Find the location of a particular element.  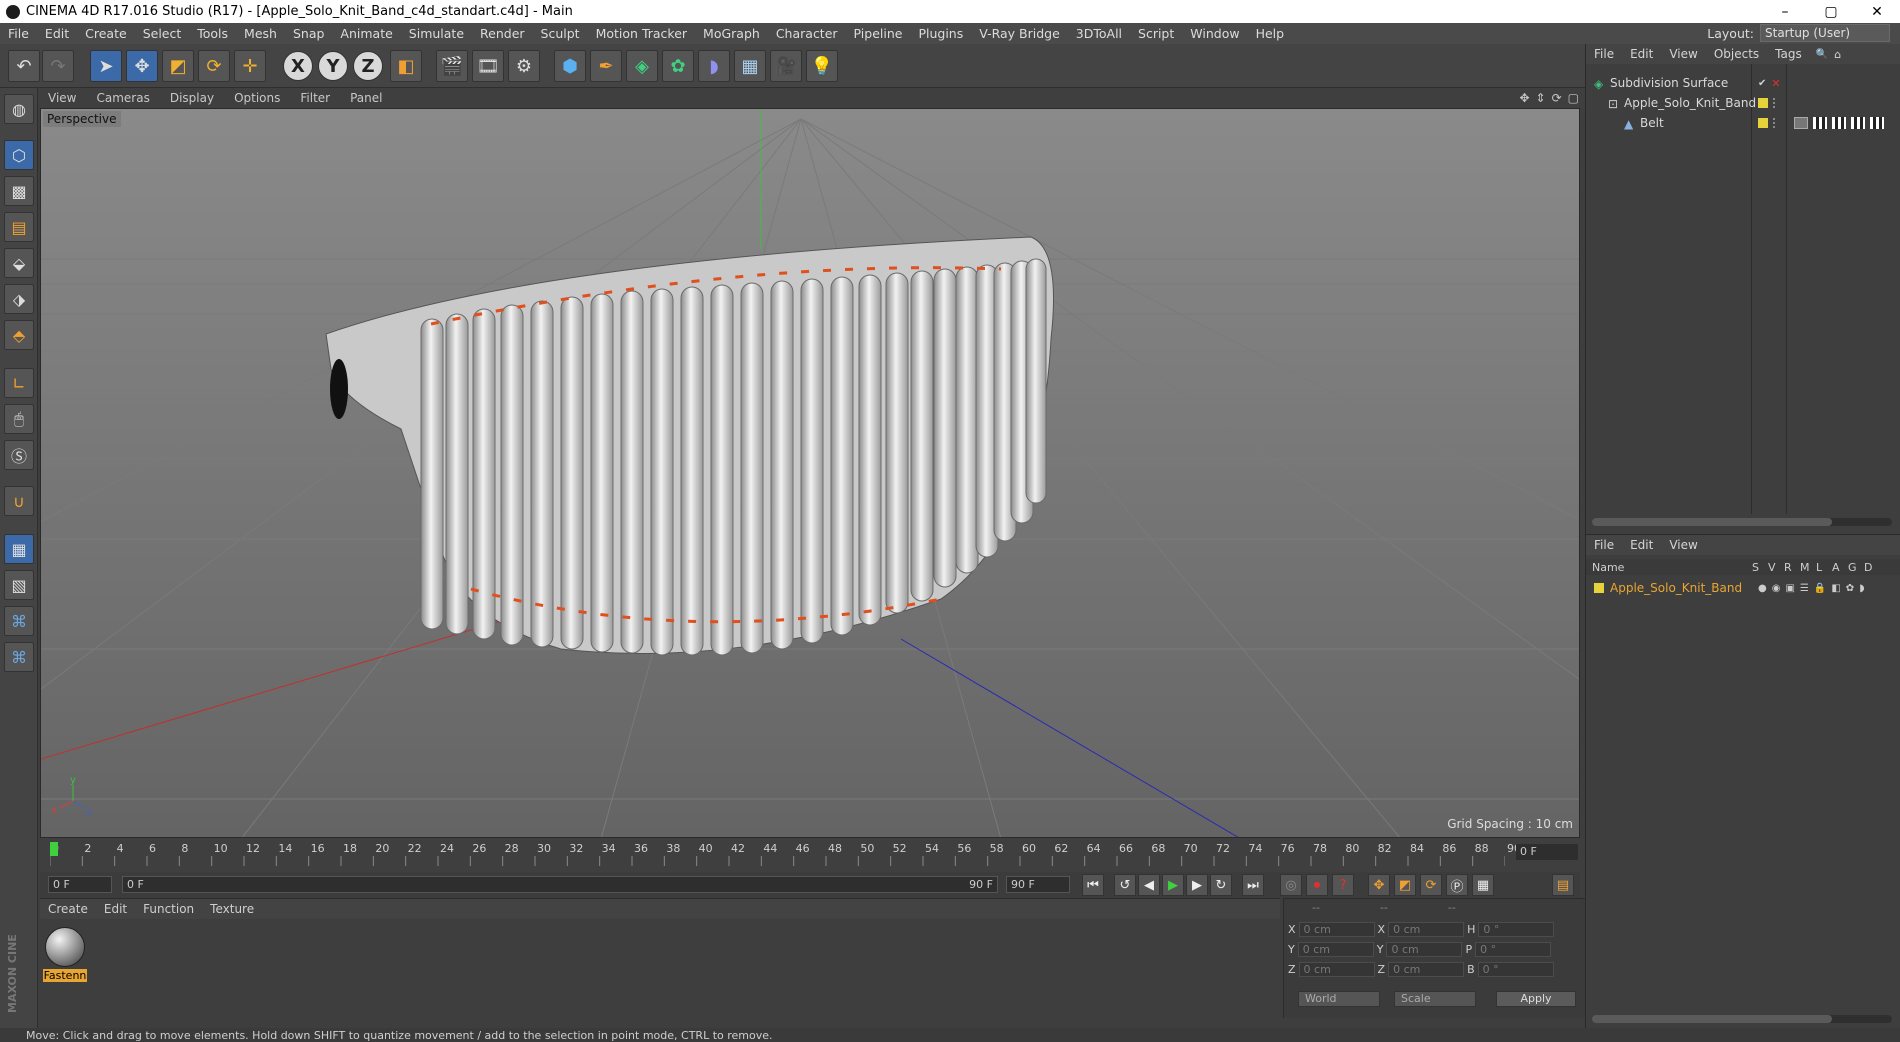

size-mode-select: Scale is located at coordinates (1435, 999).